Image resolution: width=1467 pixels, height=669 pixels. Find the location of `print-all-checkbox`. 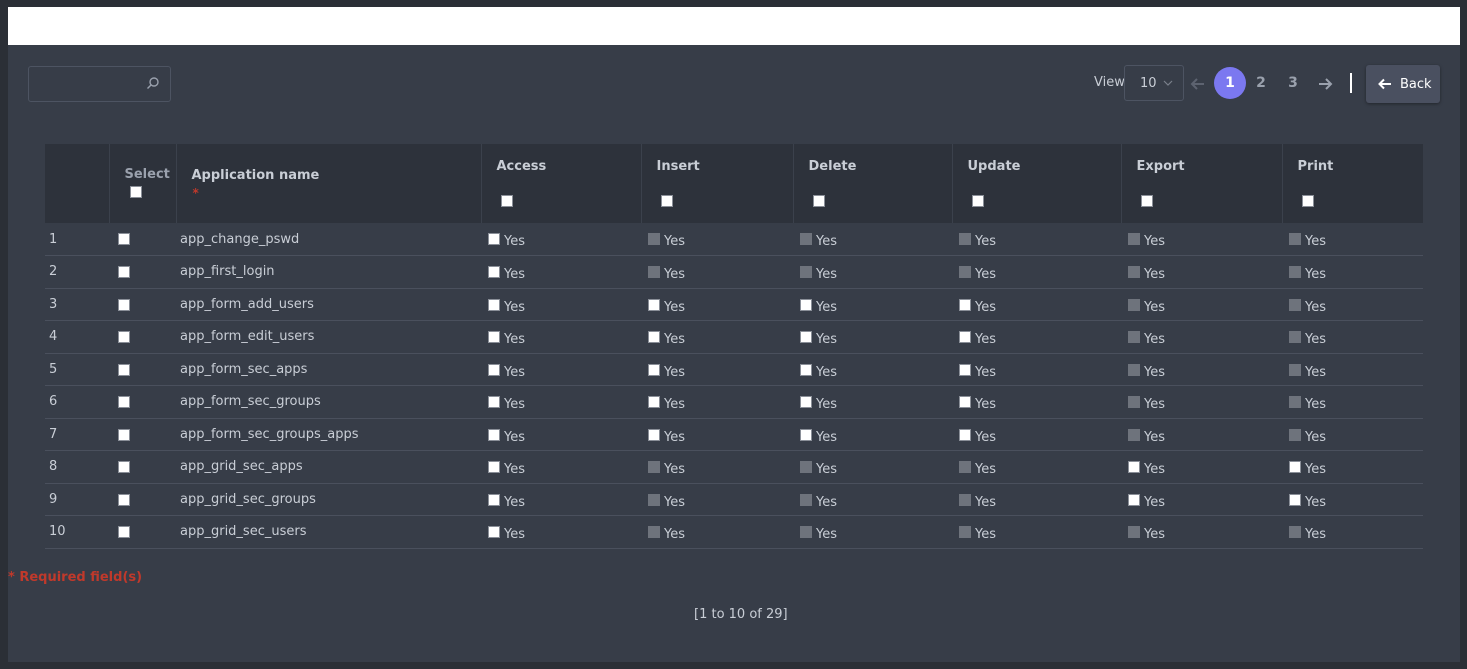

print-all-checkbox is located at coordinates (1307, 201).